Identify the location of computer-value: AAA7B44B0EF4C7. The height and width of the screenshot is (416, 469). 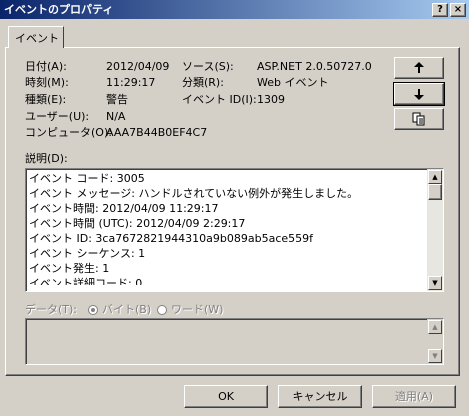
(157, 132).